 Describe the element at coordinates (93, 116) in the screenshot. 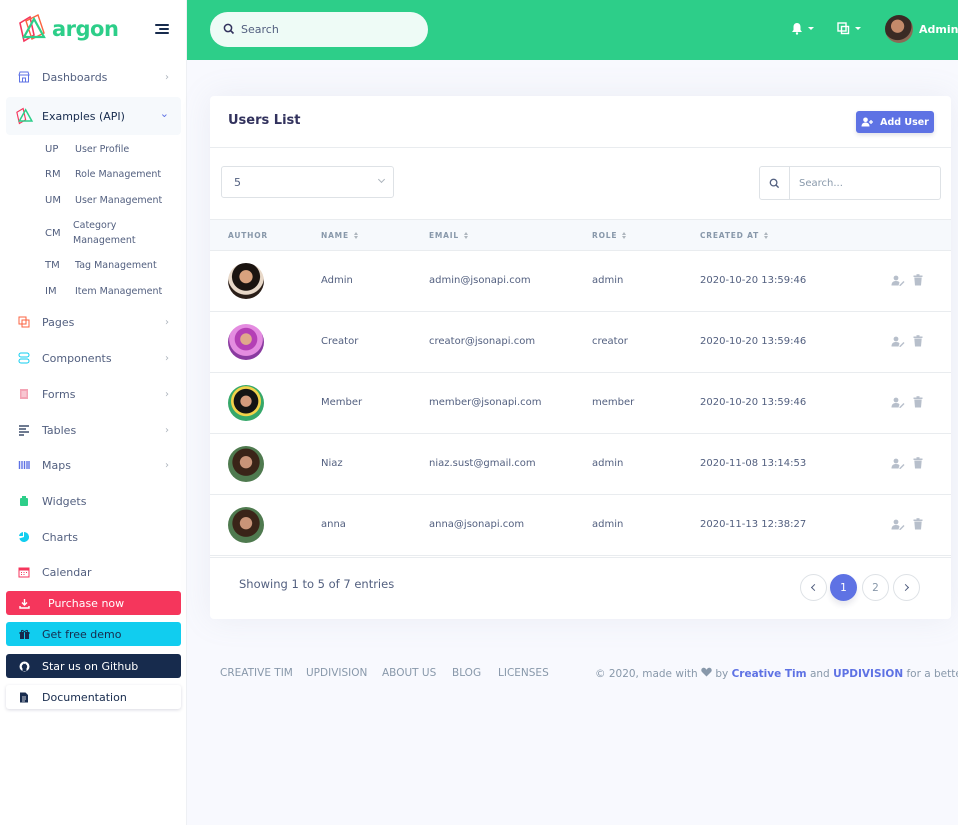

I see `sidebar-item-examples-api: Examples (API) ⌄` at that location.